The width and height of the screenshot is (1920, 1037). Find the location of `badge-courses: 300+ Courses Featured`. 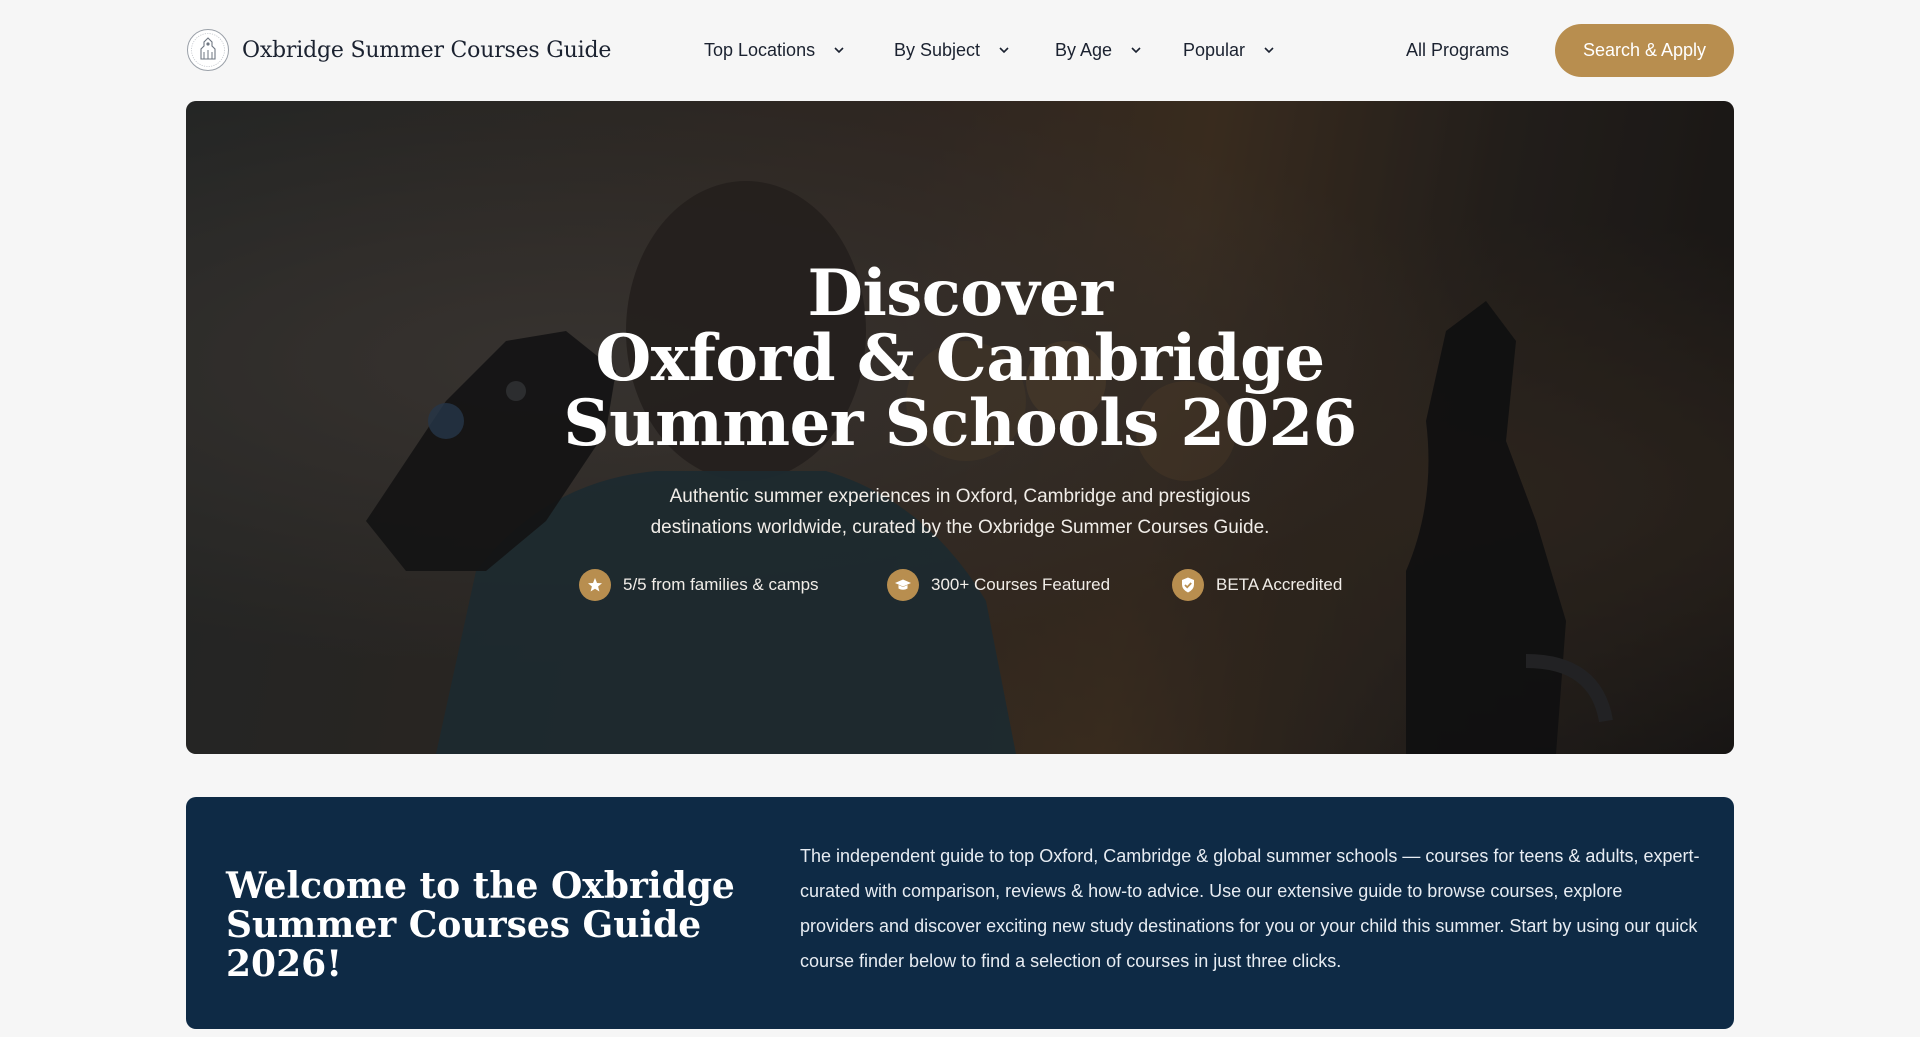

badge-courses: 300+ Courses Featured is located at coordinates (998, 585).